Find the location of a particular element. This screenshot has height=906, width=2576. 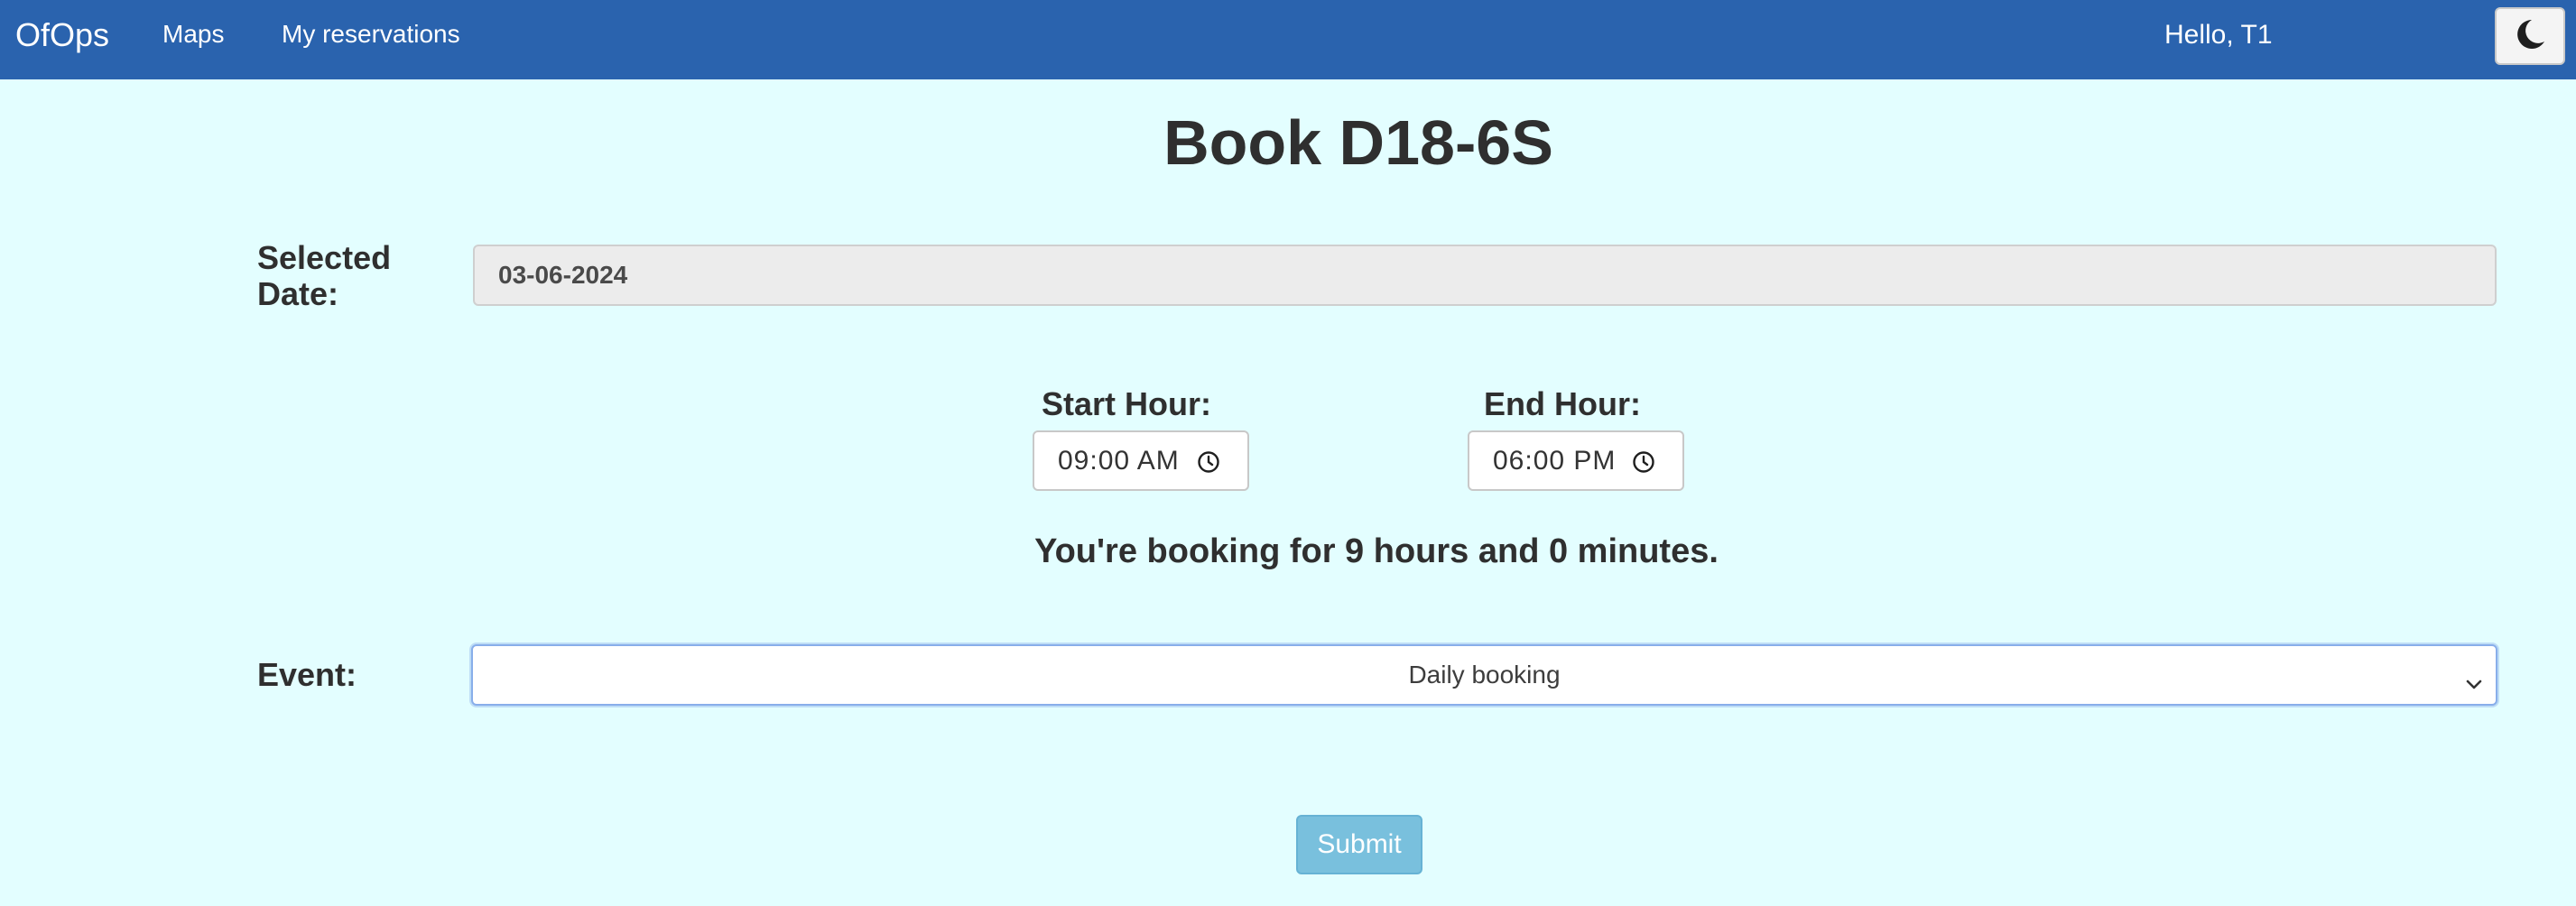

moon-icon is located at coordinates (2530, 36).